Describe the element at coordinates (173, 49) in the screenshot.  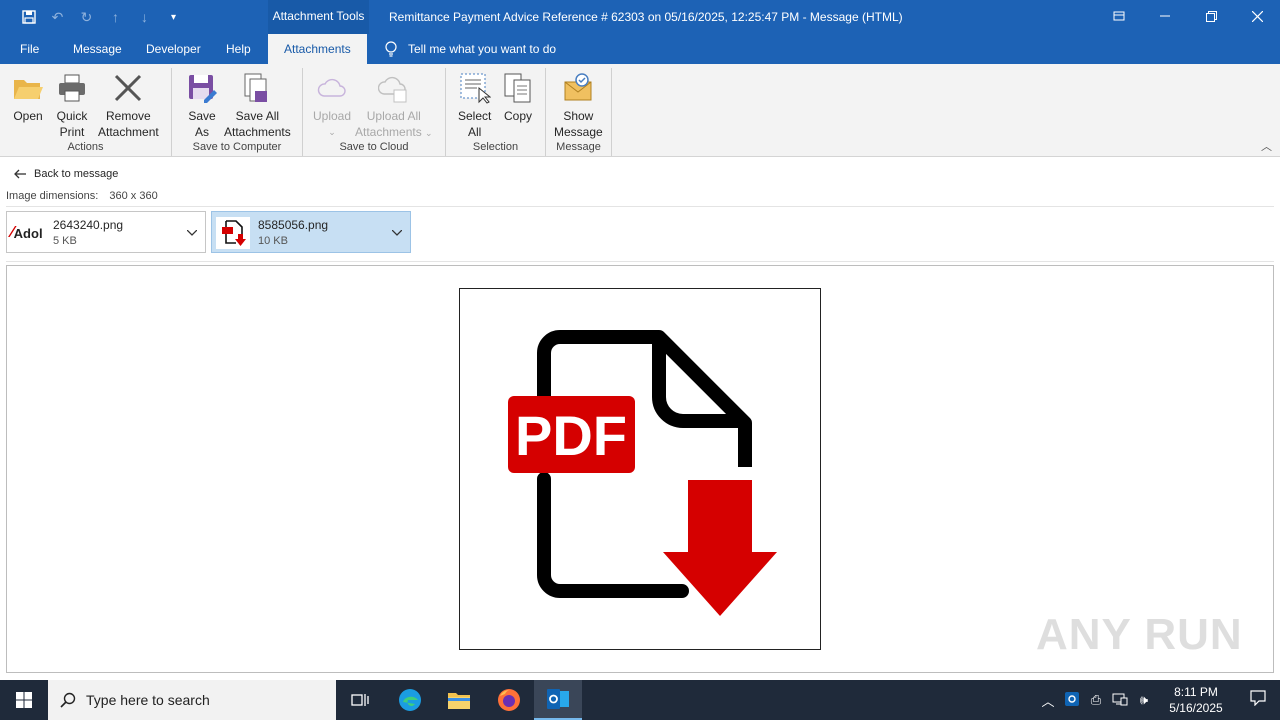
I see `tab-developer: Developer` at that location.